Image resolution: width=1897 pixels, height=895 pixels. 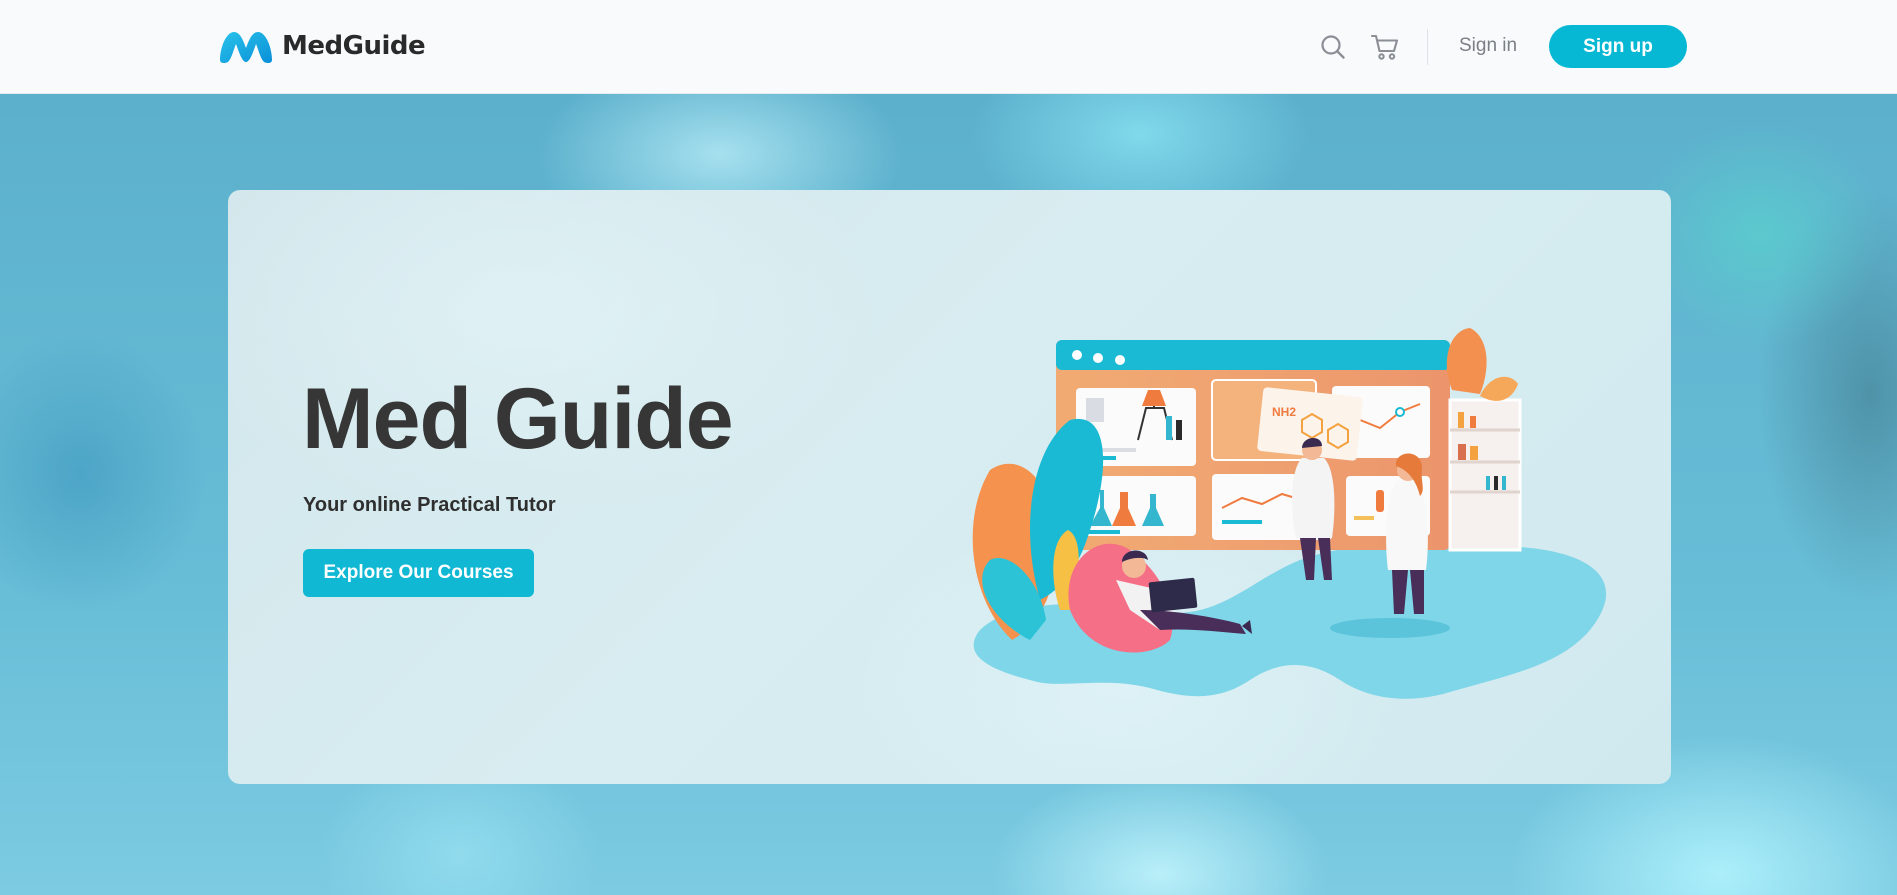 I want to click on sign-in-link: Sign in, so click(x=1488, y=46).